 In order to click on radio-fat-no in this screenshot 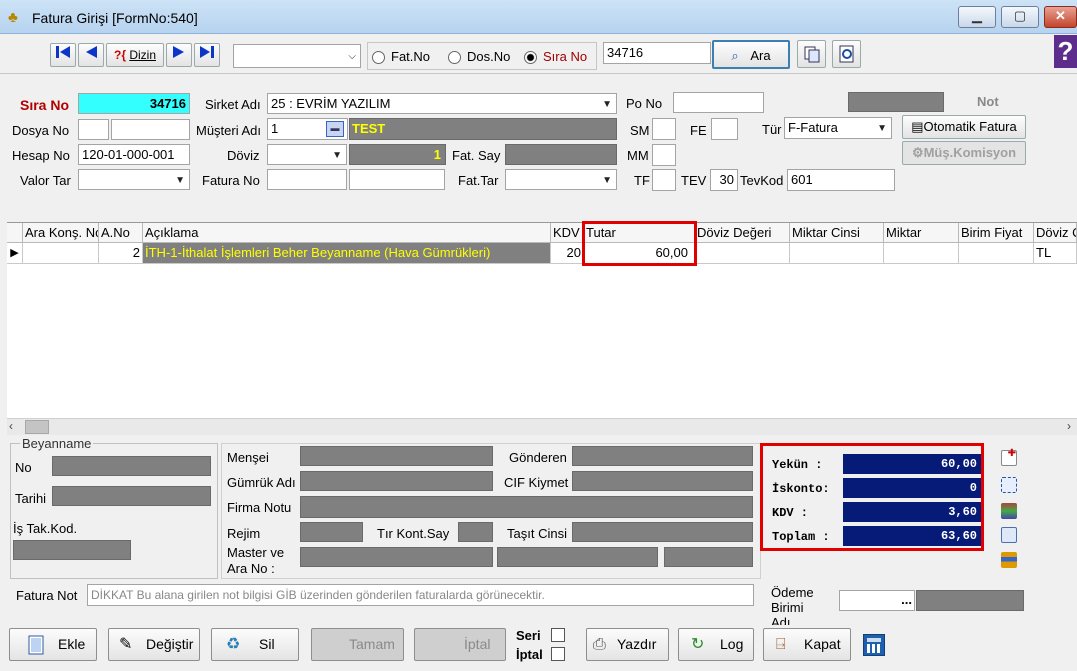, I will do `click(378, 57)`.